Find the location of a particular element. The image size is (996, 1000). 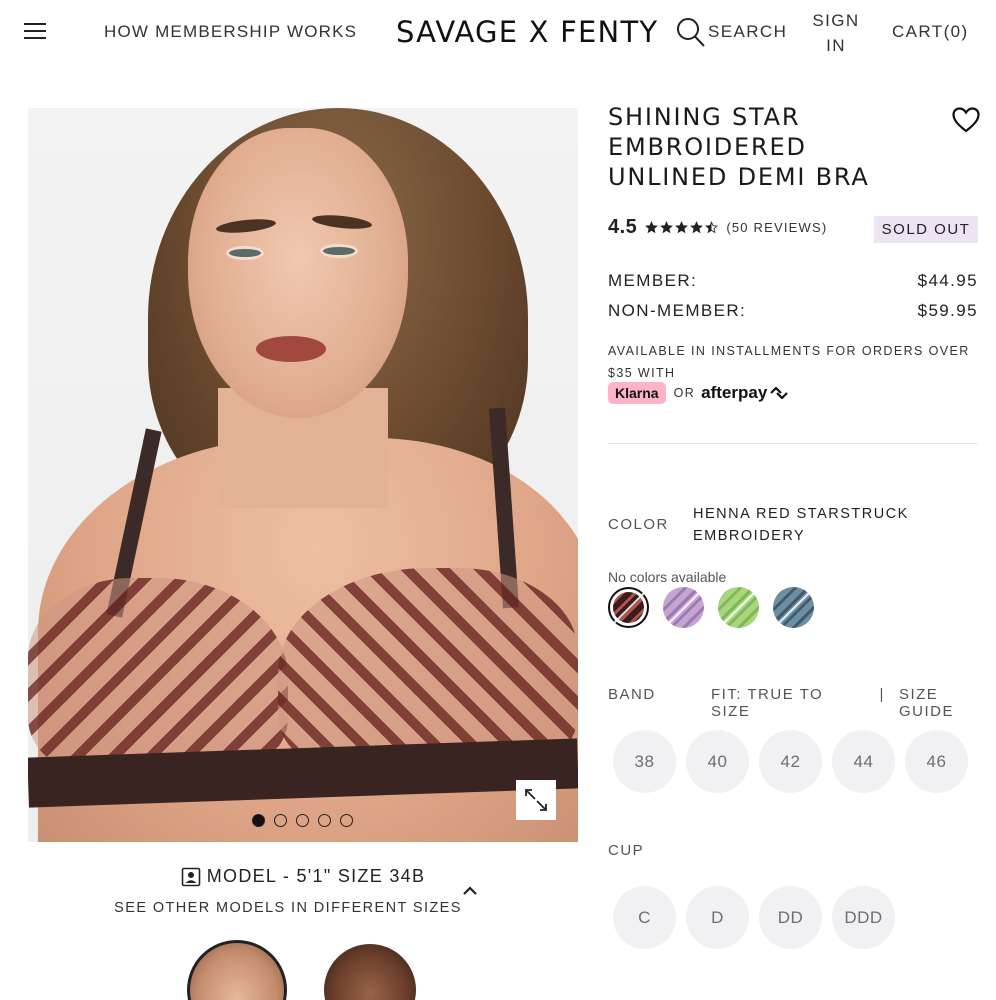

cup-size-dd: DD is located at coordinates (790, 917).